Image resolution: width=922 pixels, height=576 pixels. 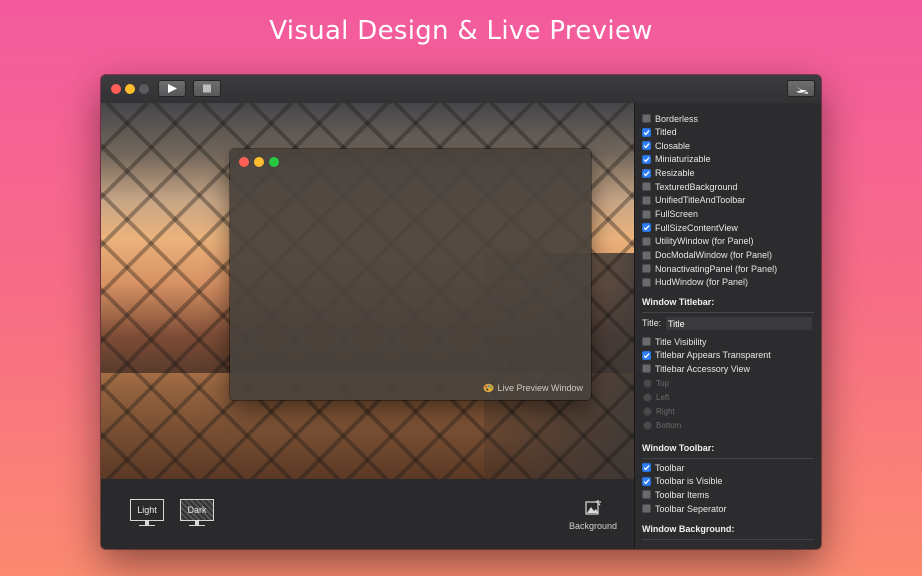 I want to click on stop-button, so click(x=207, y=88).